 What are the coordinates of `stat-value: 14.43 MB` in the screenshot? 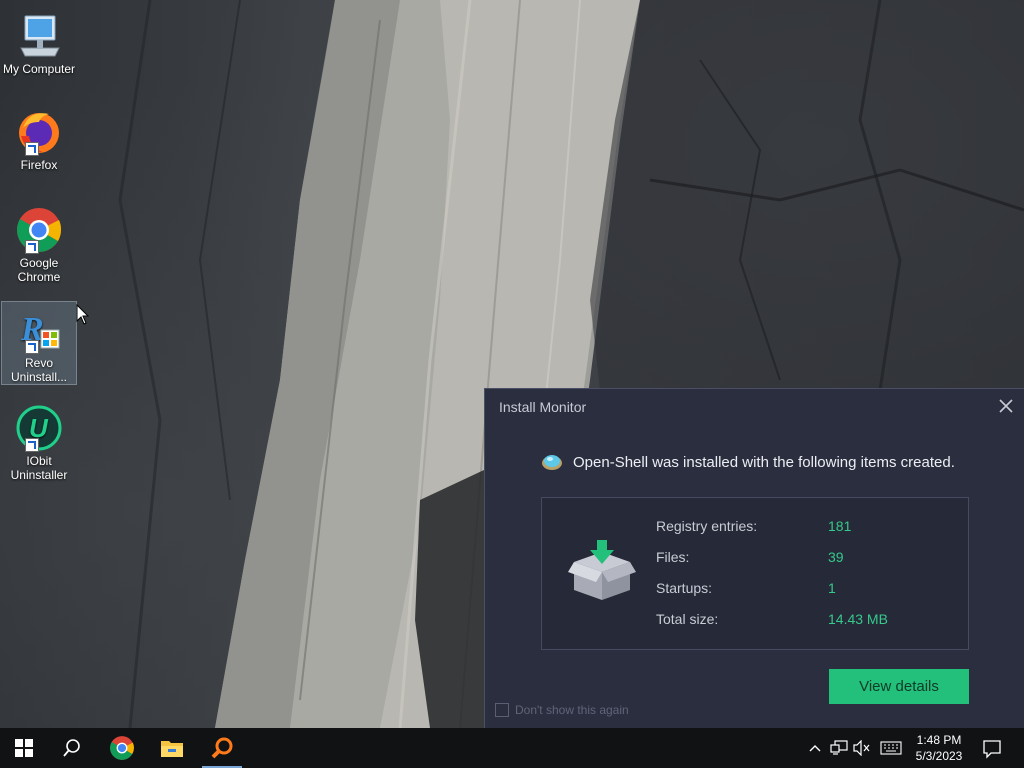 It's located at (858, 619).